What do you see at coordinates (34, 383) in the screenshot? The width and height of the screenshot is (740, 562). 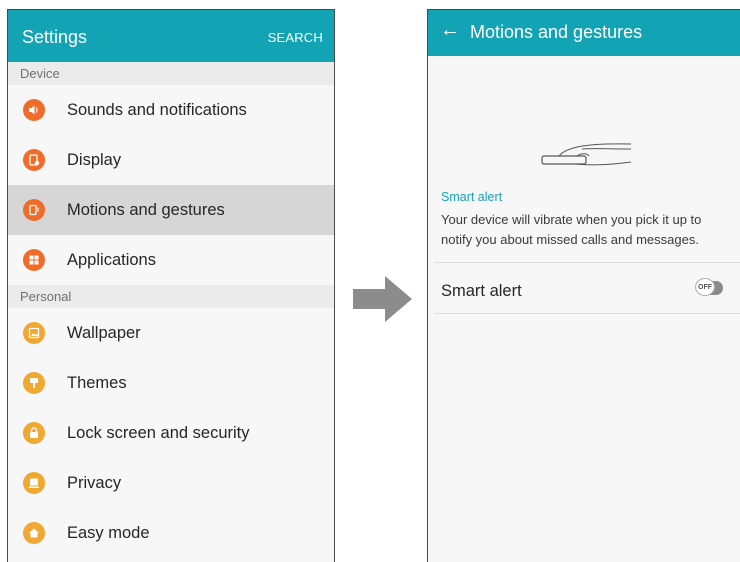 I see `brush-icon` at bounding box center [34, 383].